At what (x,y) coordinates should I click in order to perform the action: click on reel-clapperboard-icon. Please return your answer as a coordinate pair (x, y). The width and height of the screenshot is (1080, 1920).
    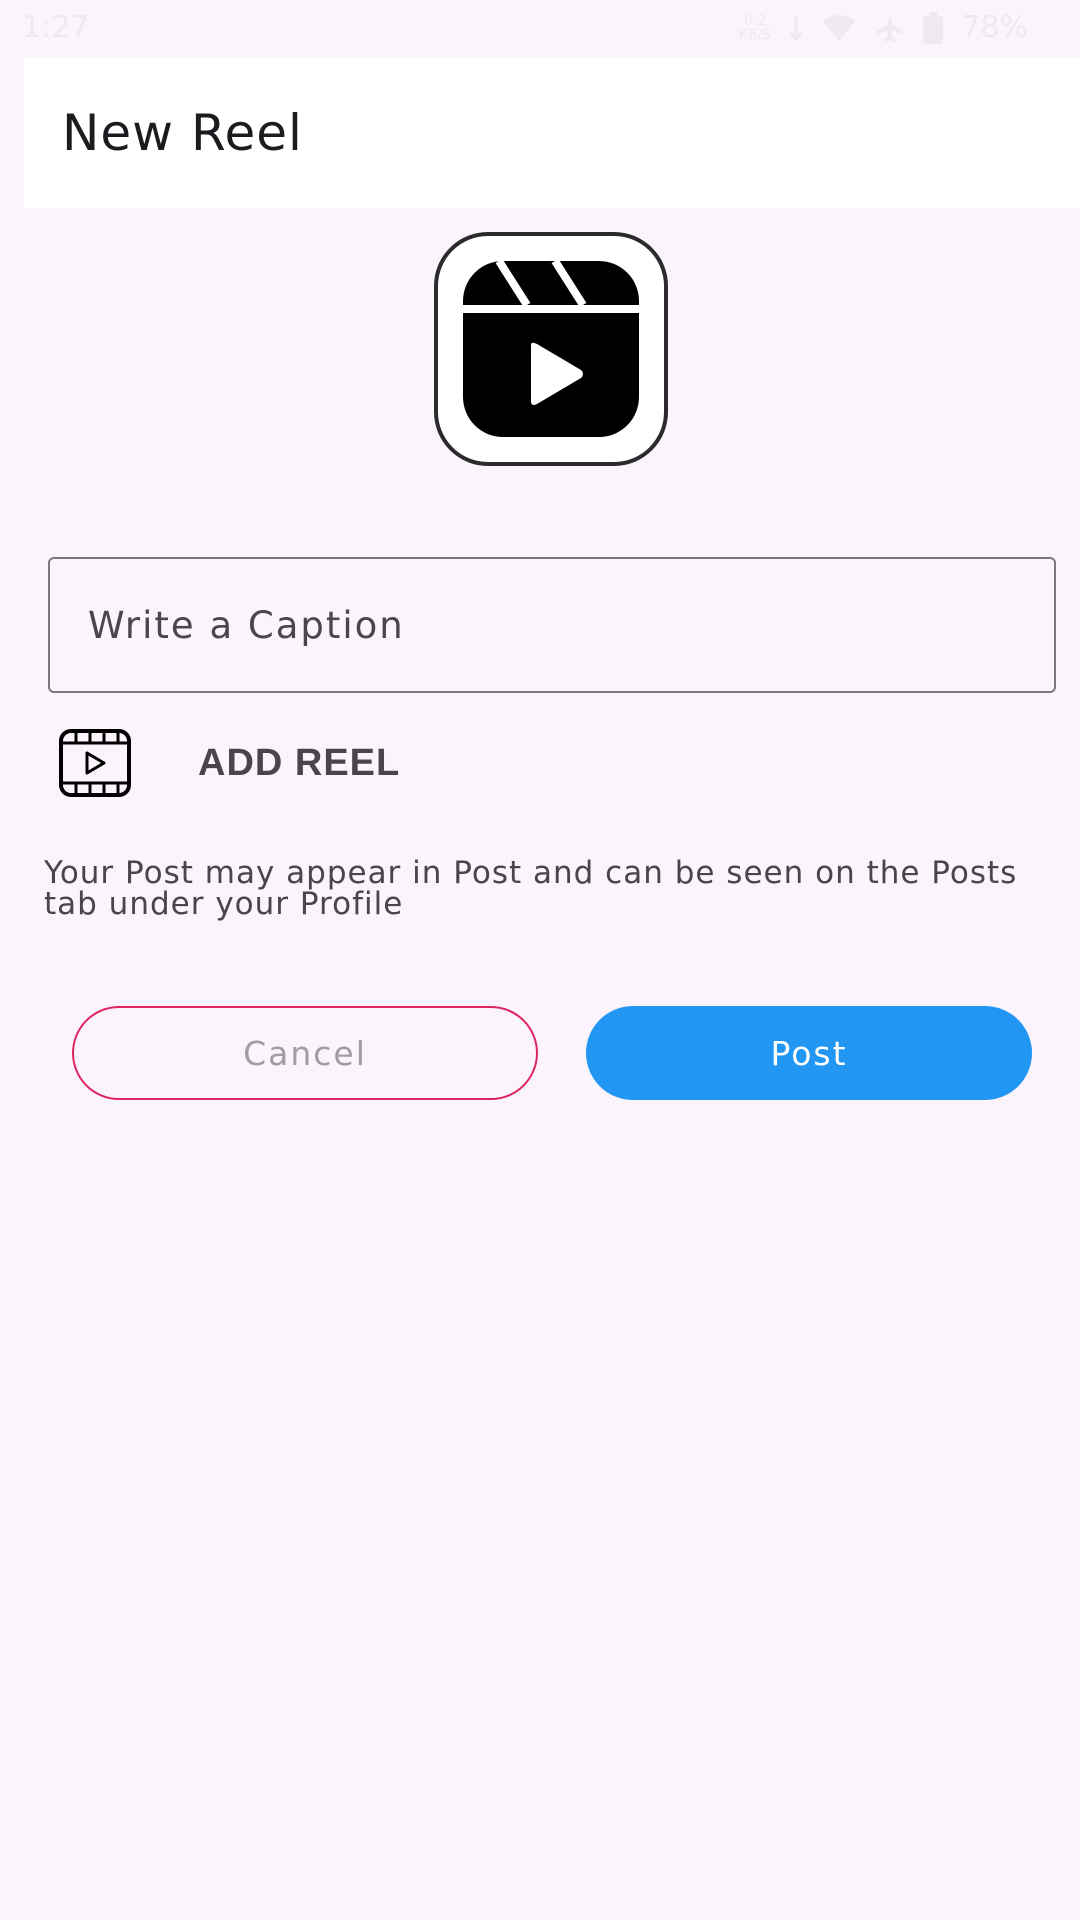
    Looking at the image, I should click on (551, 349).